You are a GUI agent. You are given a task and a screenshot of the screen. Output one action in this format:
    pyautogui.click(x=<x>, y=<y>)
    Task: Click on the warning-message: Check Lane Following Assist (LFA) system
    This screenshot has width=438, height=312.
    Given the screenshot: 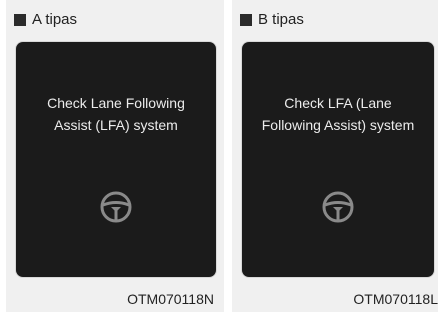 What is the action you would take?
    pyautogui.click(x=116, y=114)
    